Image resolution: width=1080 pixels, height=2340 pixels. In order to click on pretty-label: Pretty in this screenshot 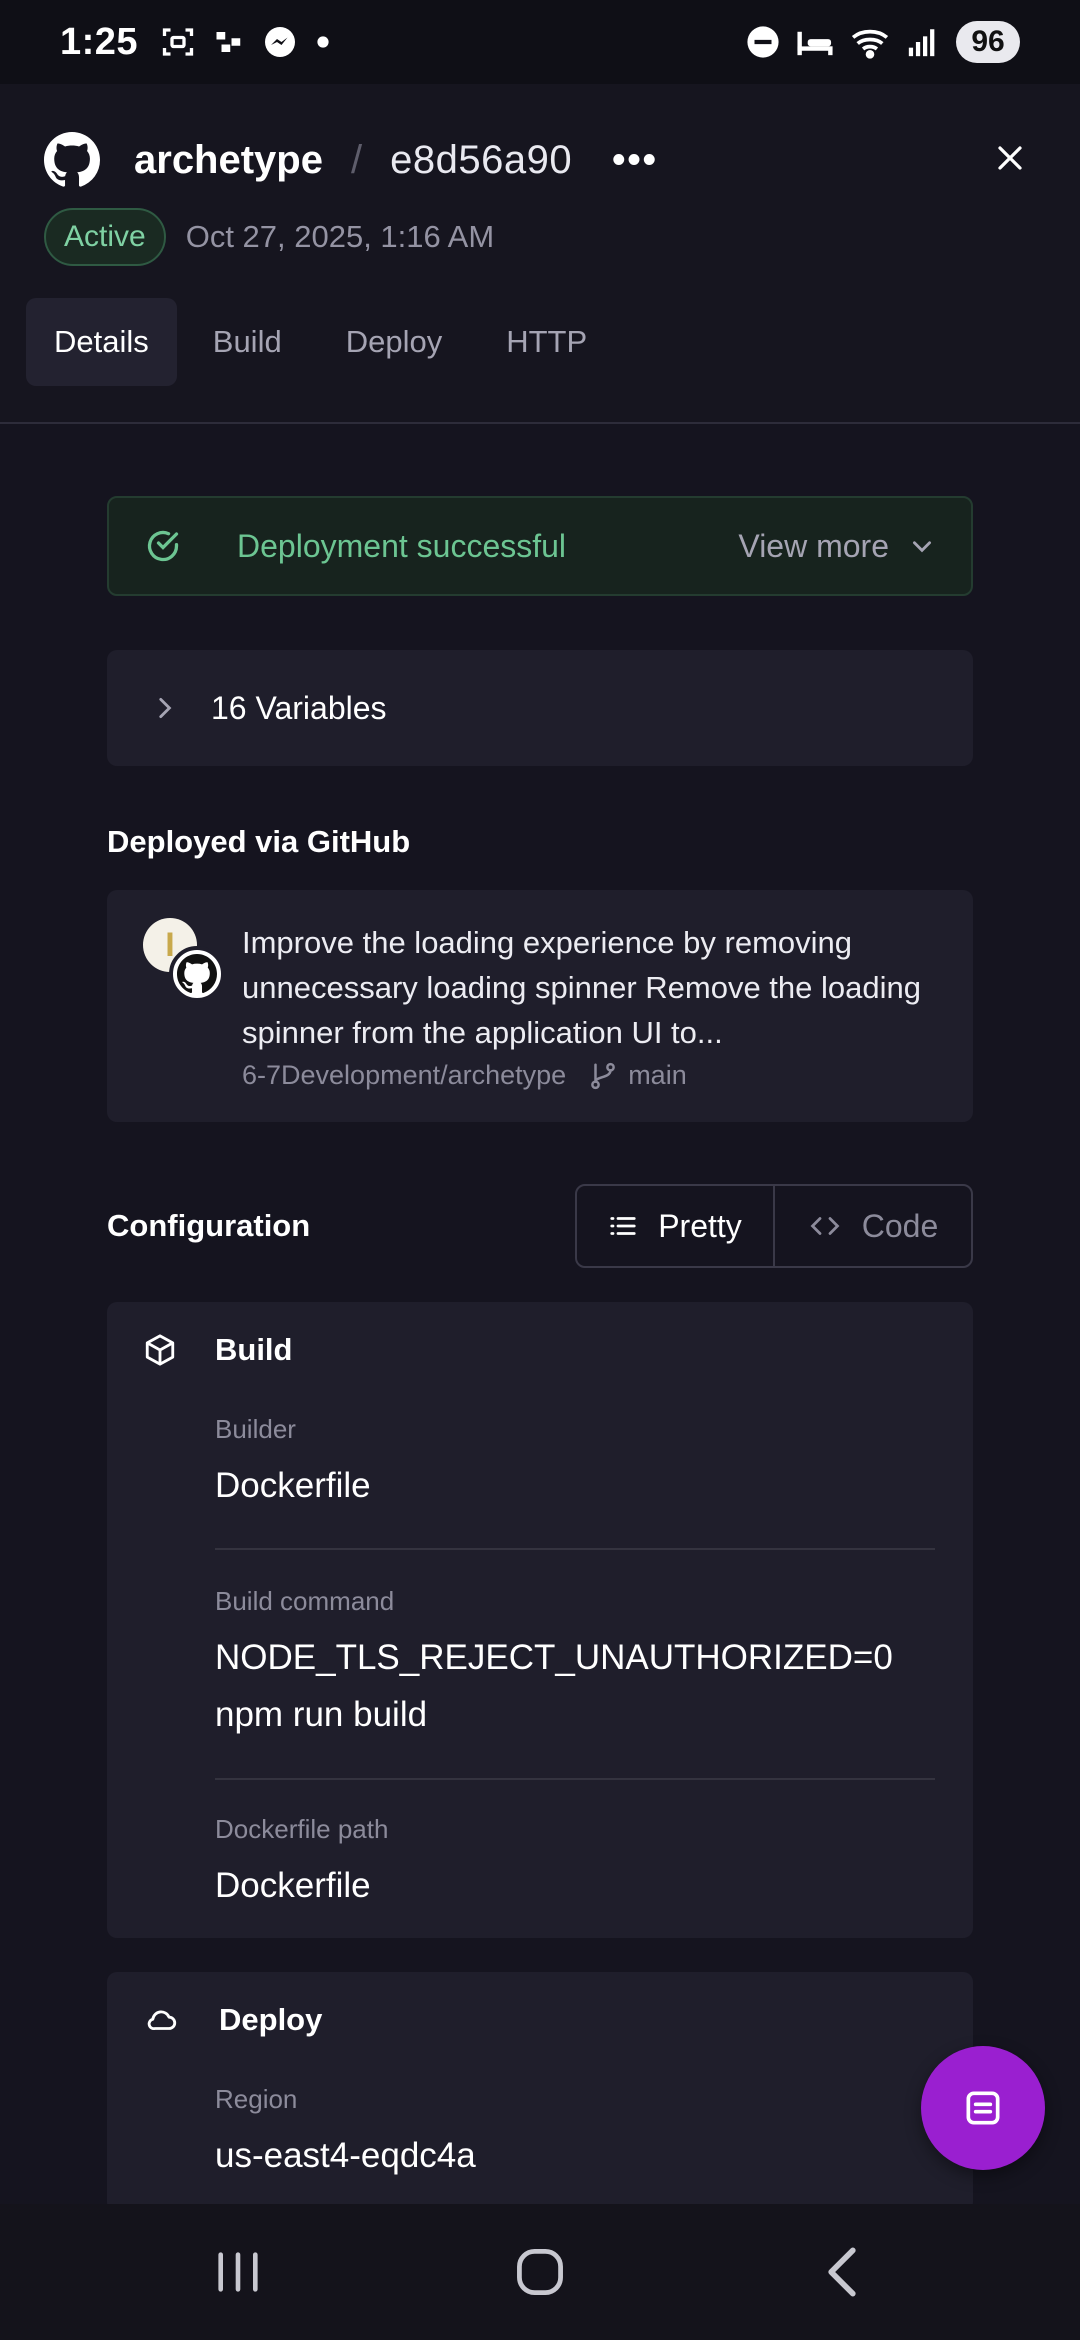, I will do `click(700, 1225)`.